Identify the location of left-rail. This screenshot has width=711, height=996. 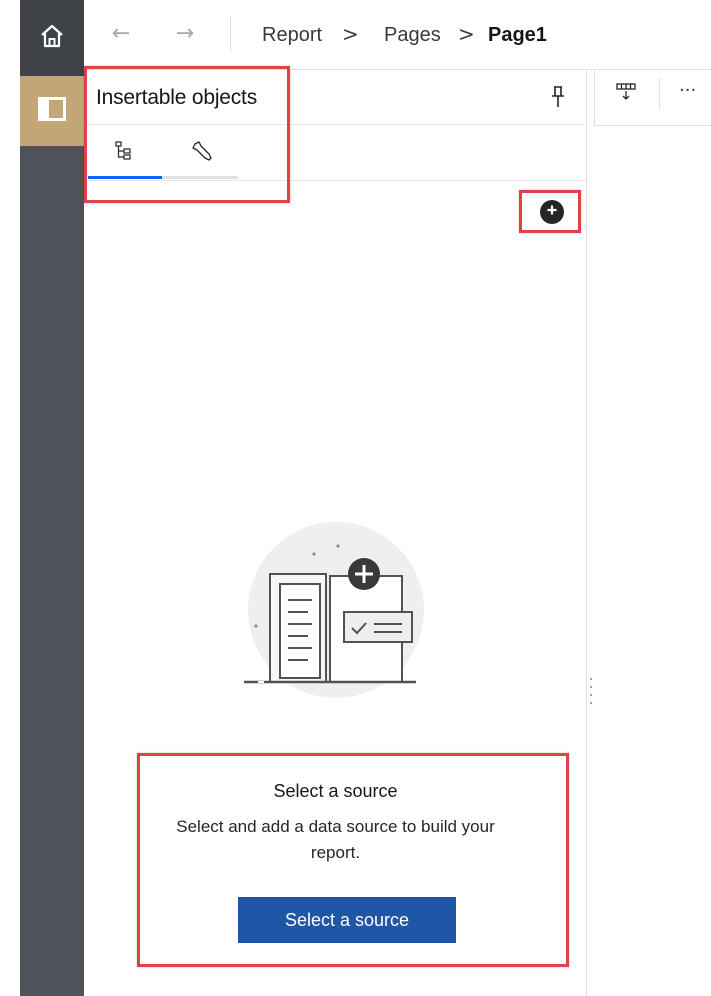
(52, 498).